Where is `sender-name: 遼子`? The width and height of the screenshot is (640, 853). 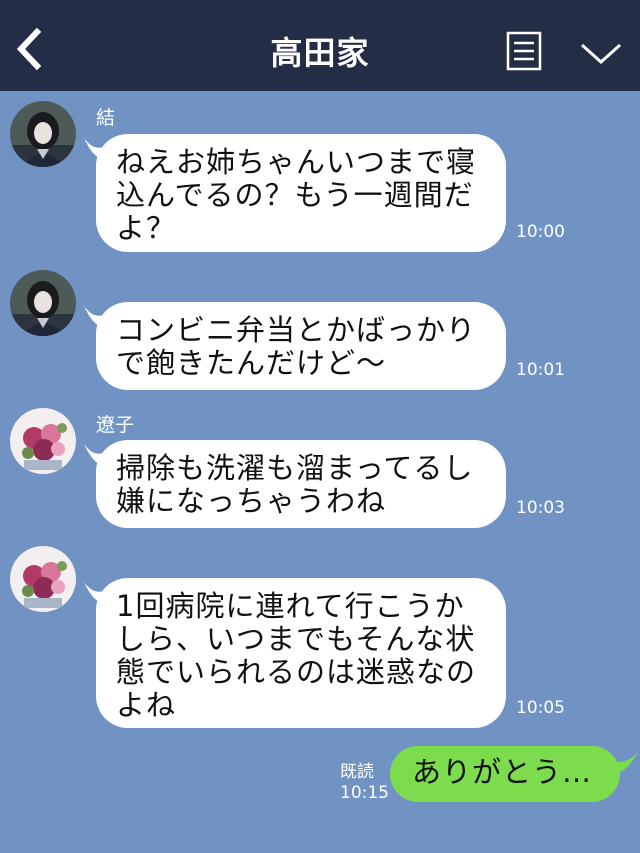 sender-name: 遼子 is located at coordinates (115, 425).